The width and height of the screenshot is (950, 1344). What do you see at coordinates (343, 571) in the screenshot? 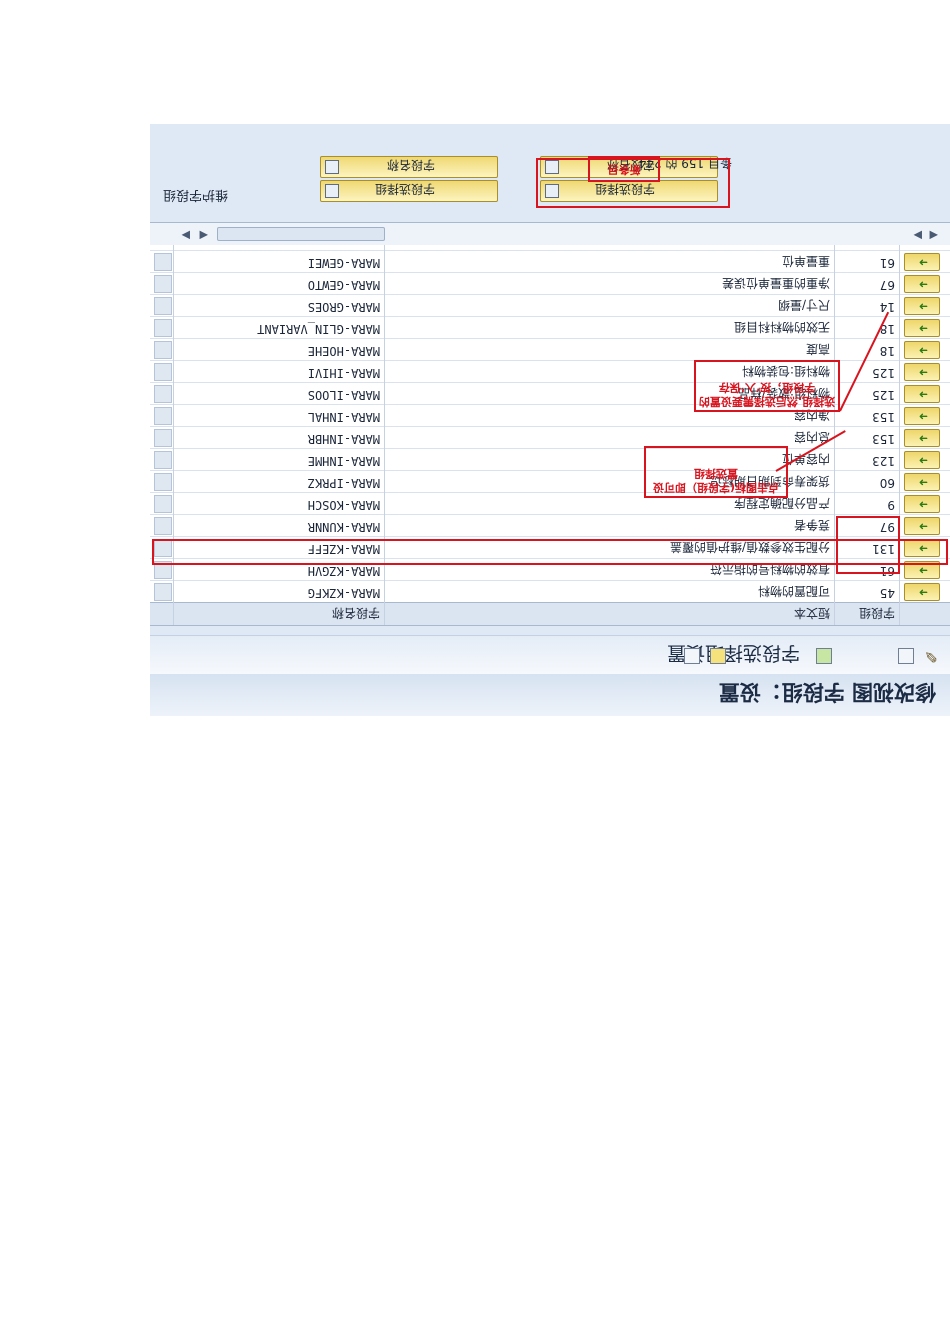
I see `field-name-value: MARA-KZGVH` at bounding box center [343, 571].